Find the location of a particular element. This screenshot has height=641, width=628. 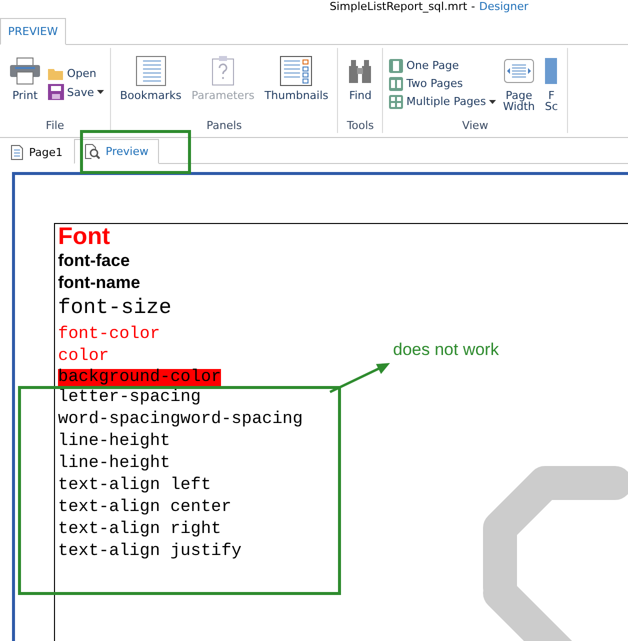

ribbon-button: Bookmarks is located at coordinates (150, 83).